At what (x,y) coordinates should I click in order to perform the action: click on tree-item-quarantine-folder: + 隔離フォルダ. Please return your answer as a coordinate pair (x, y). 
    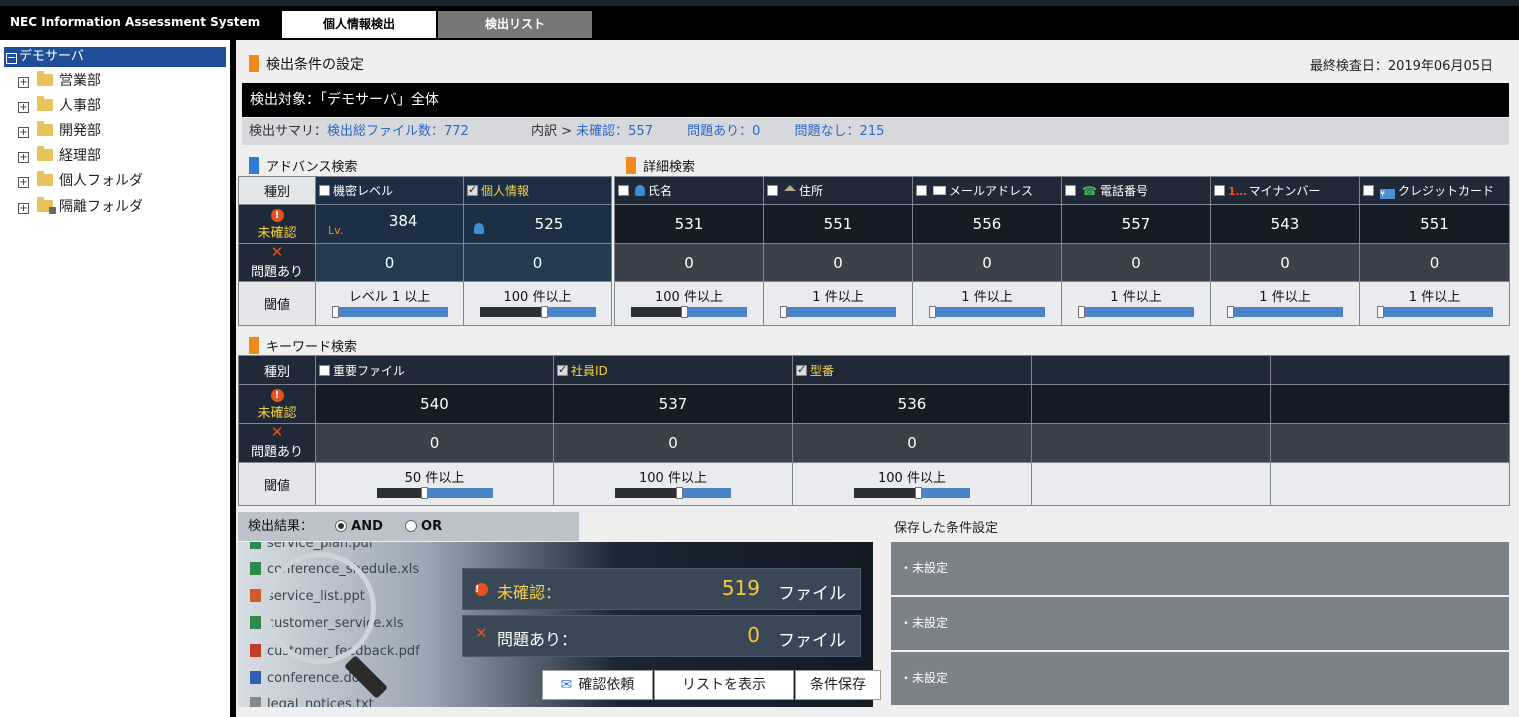
    Looking at the image, I should click on (80, 207).